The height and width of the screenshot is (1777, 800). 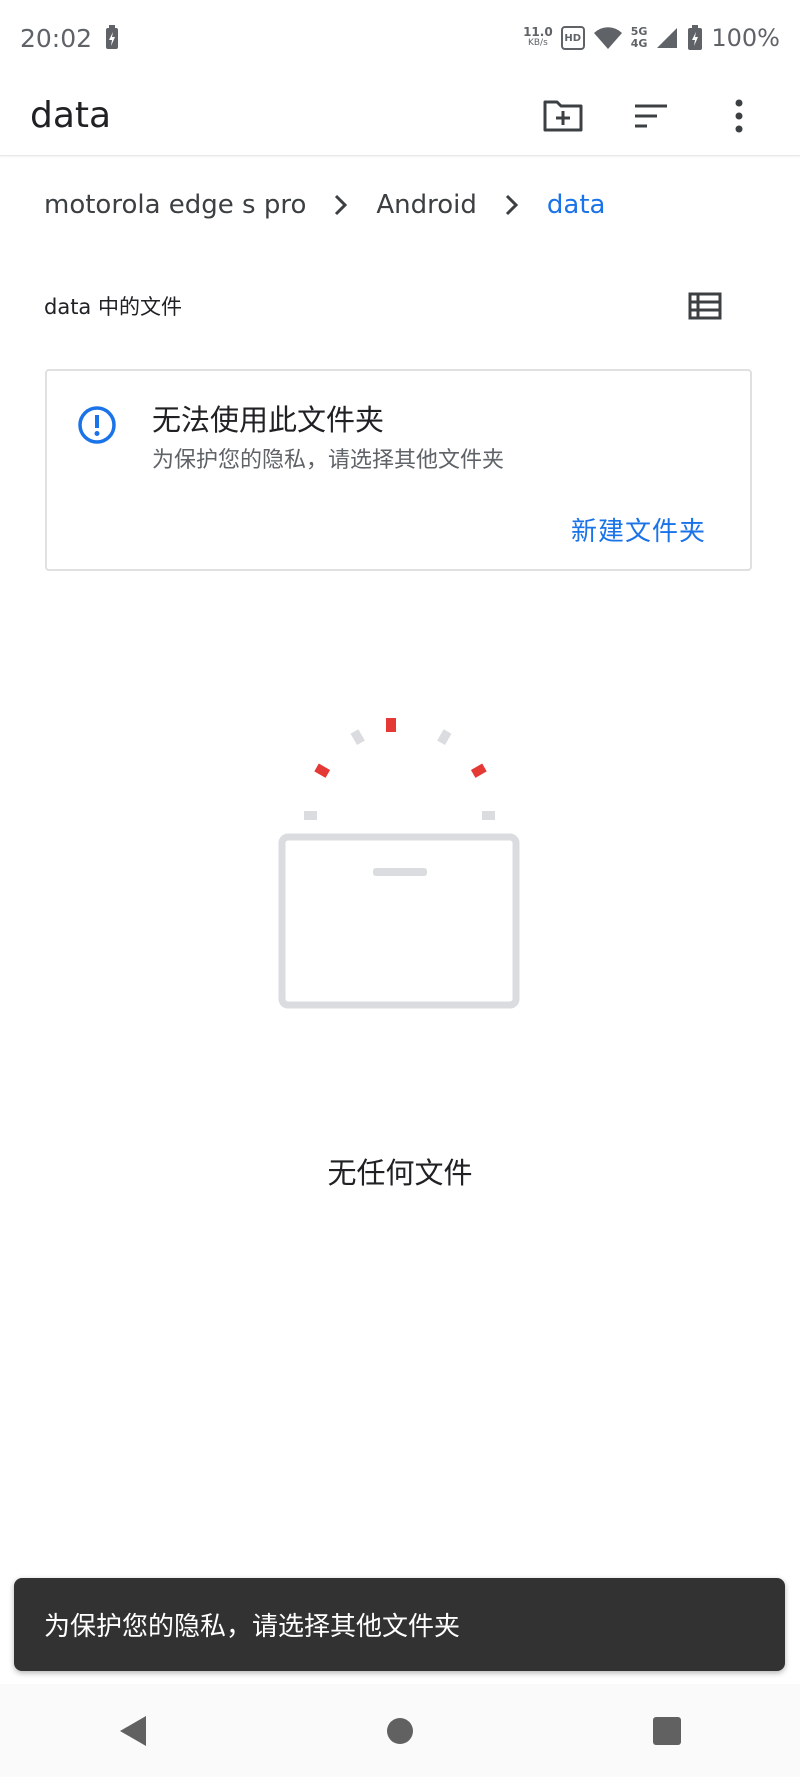 I want to click on app-bar: data, so click(x=400, y=116).